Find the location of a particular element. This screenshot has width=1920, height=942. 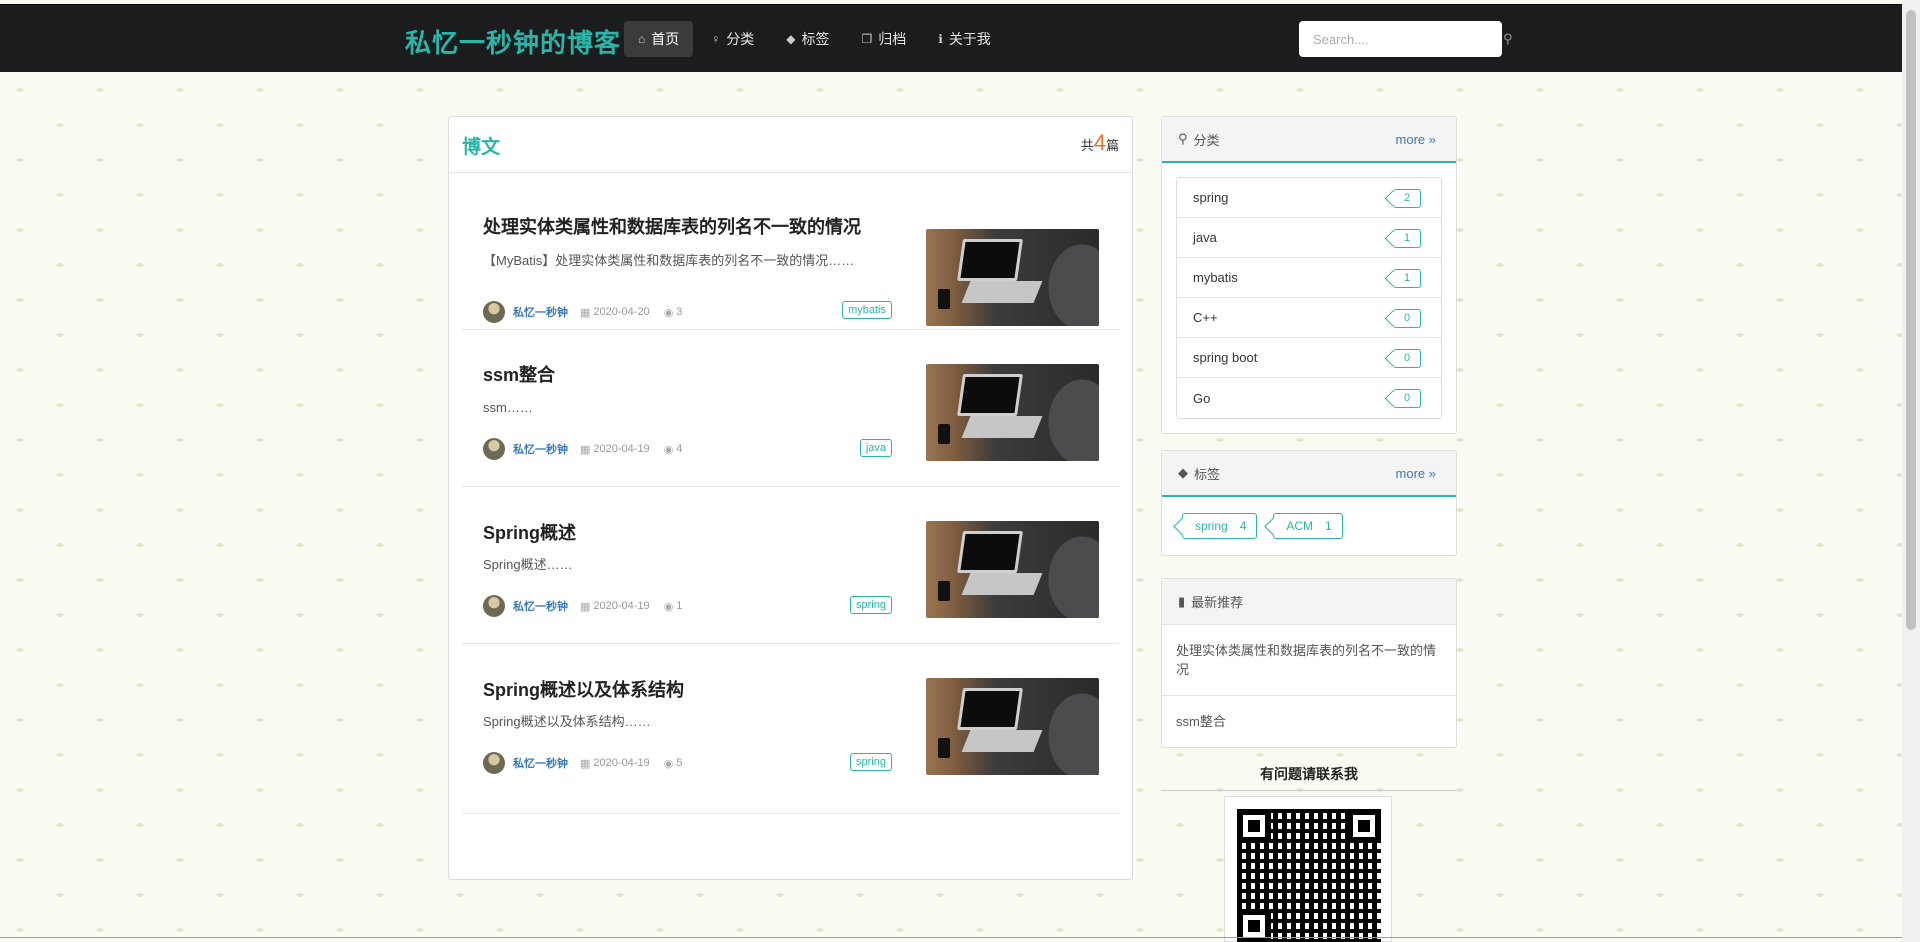

recommend-item: ssm整合 is located at coordinates (1309, 721).